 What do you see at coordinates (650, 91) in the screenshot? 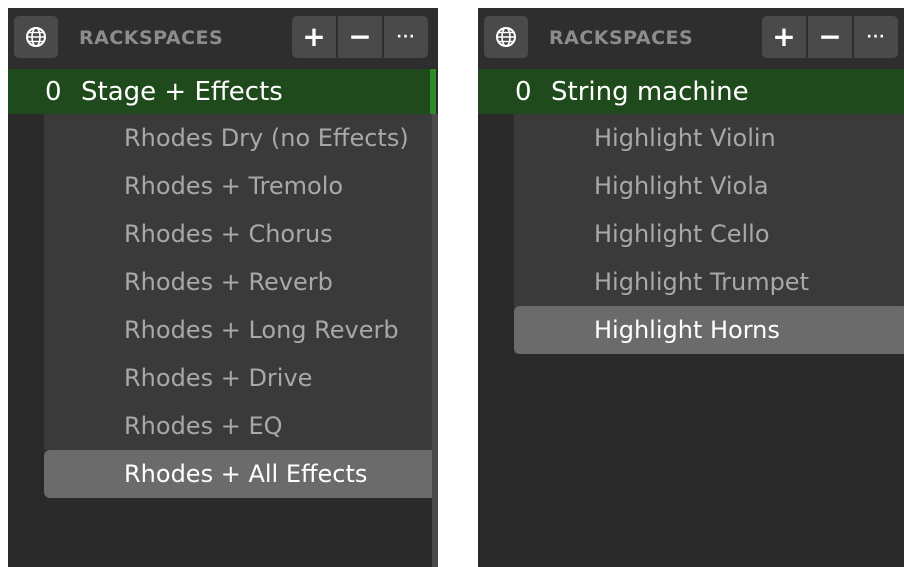
I see `rackspace-name: String machine` at bounding box center [650, 91].